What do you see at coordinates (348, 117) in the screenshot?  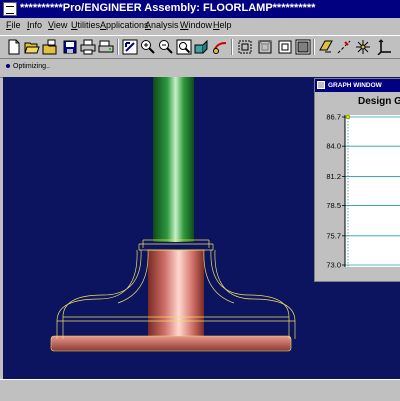 I see `data-point` at bounding box center [348, 117].